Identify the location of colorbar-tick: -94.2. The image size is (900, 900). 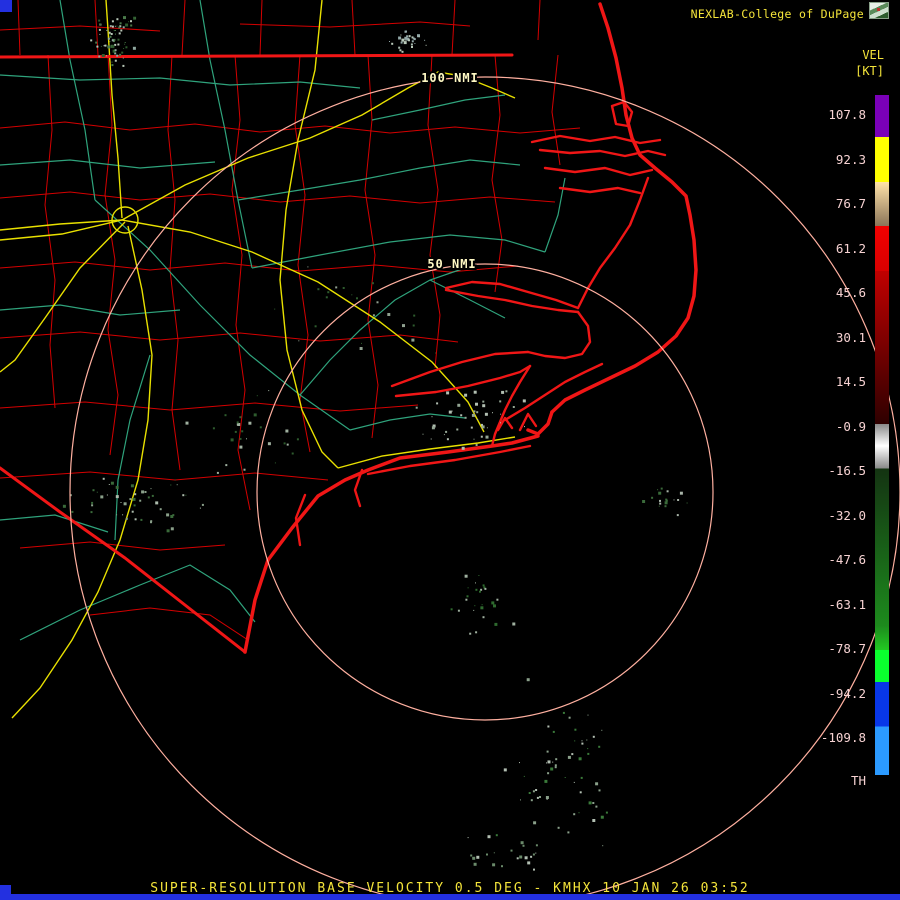
(847, 693).